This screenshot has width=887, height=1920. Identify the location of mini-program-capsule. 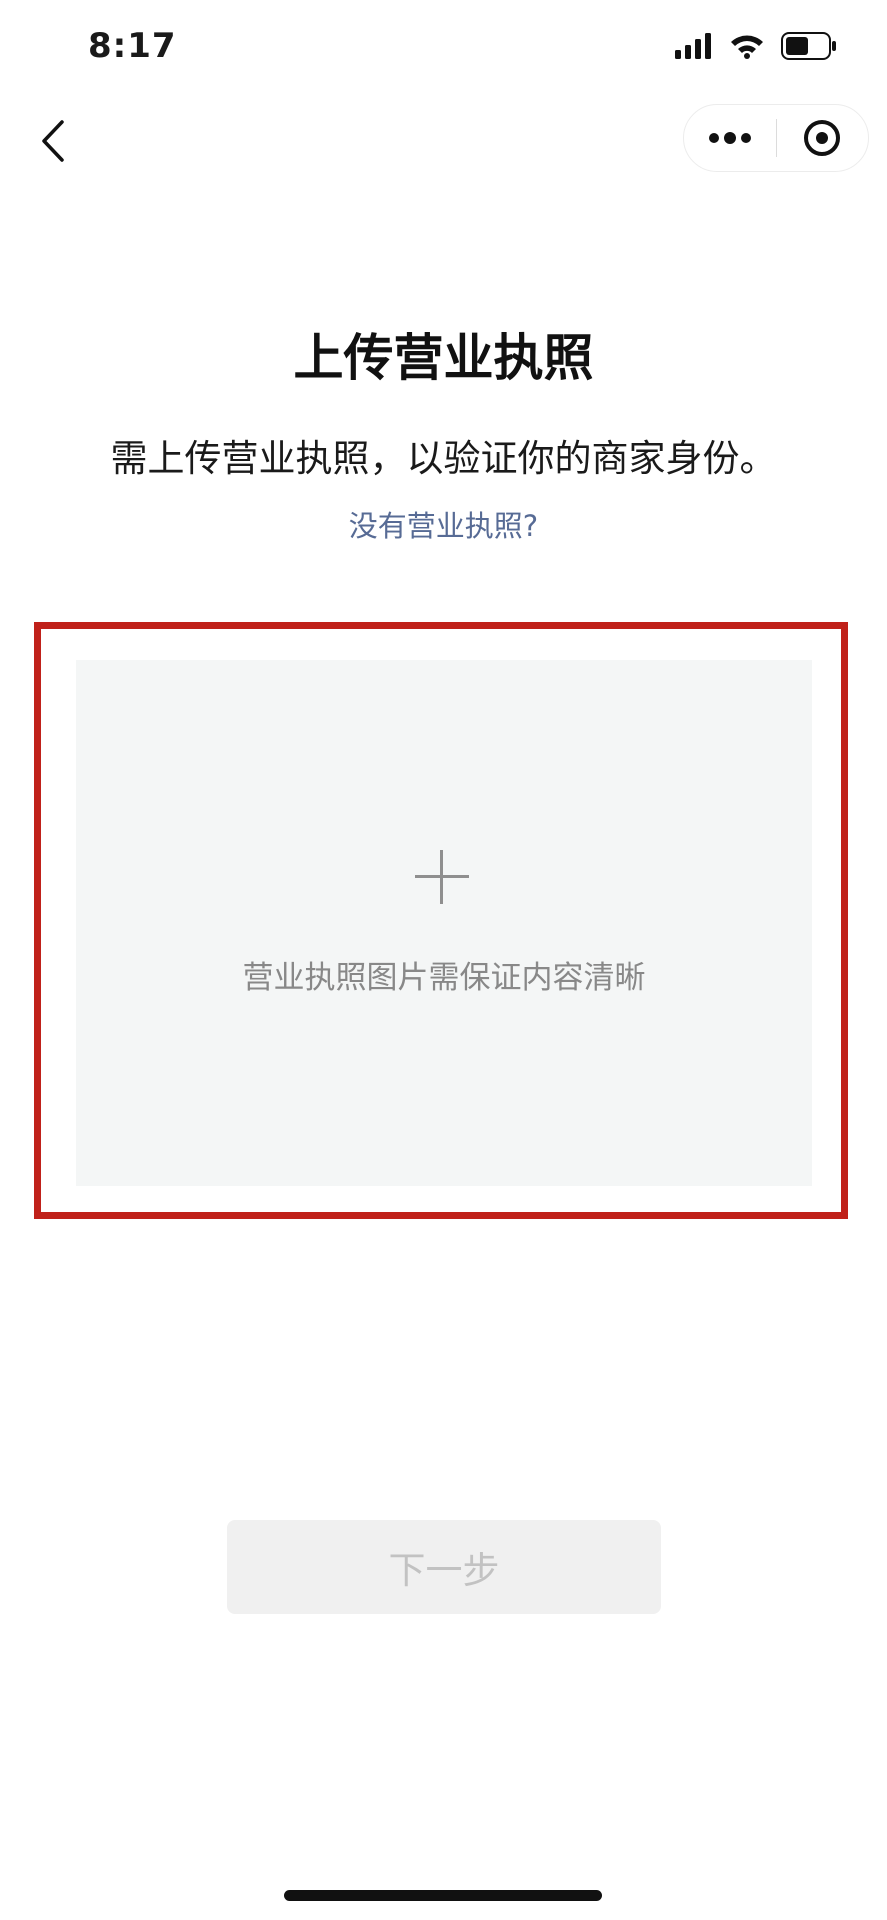
(776, 138).